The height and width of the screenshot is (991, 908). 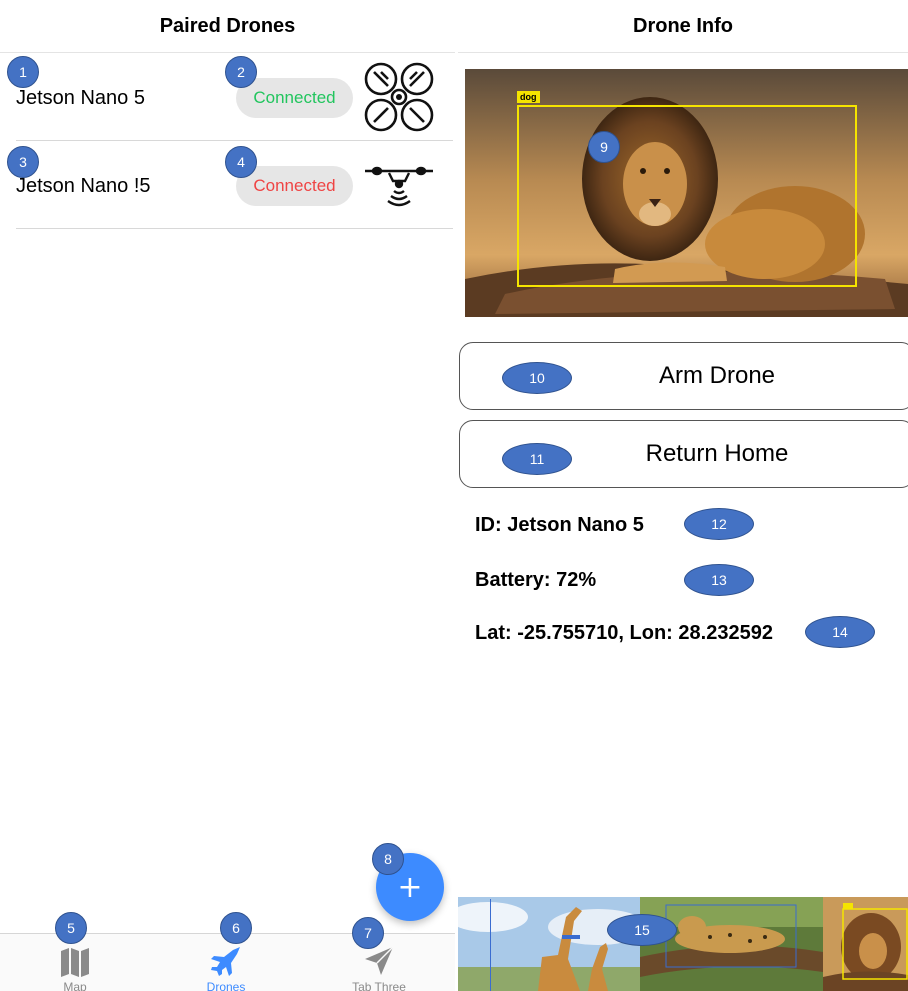 What do you see at coordinates (536, 580) in the screenshot?
I see `battery-level: Battery: 72%` at bounding box center [536, 580].